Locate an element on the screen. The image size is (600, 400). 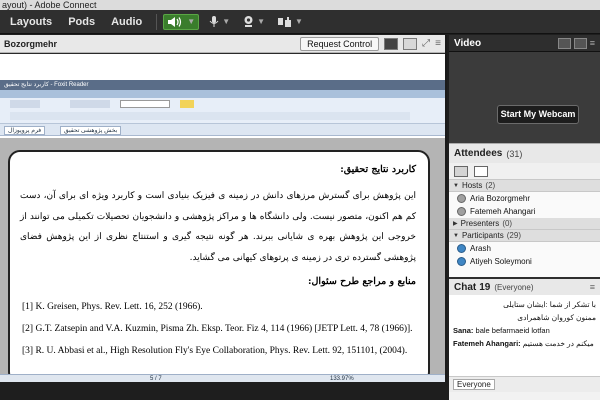
start-webcam-button: Start My Webcam is located at coordinates (538, 114).